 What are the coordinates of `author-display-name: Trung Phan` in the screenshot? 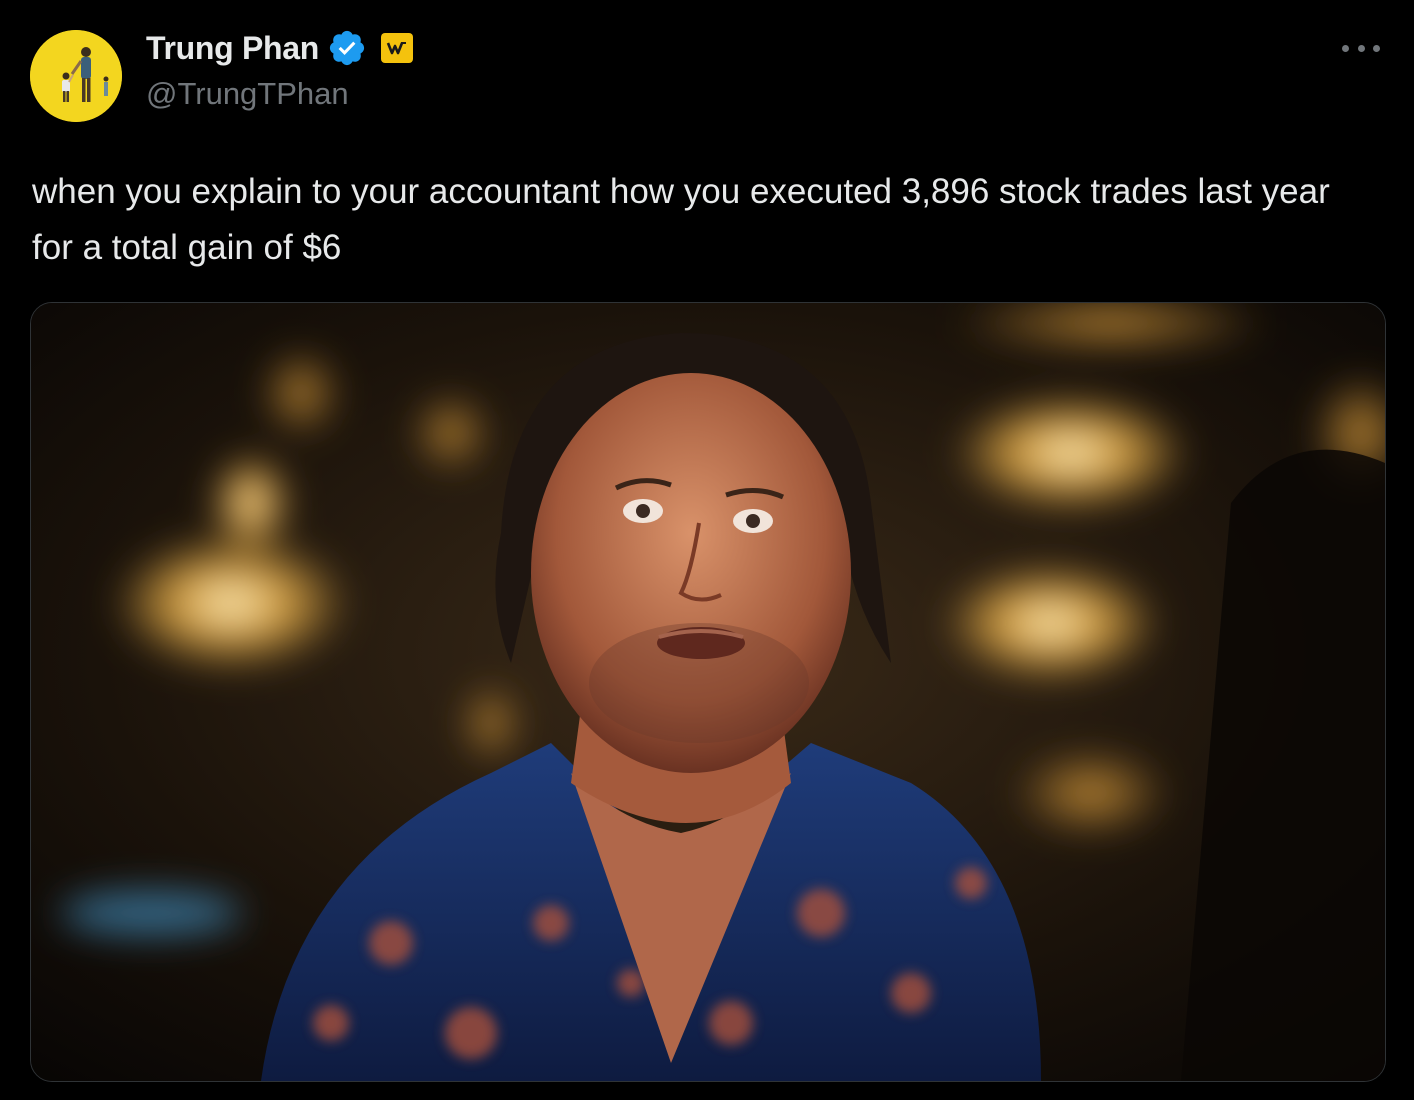 It's located at (232, 48).